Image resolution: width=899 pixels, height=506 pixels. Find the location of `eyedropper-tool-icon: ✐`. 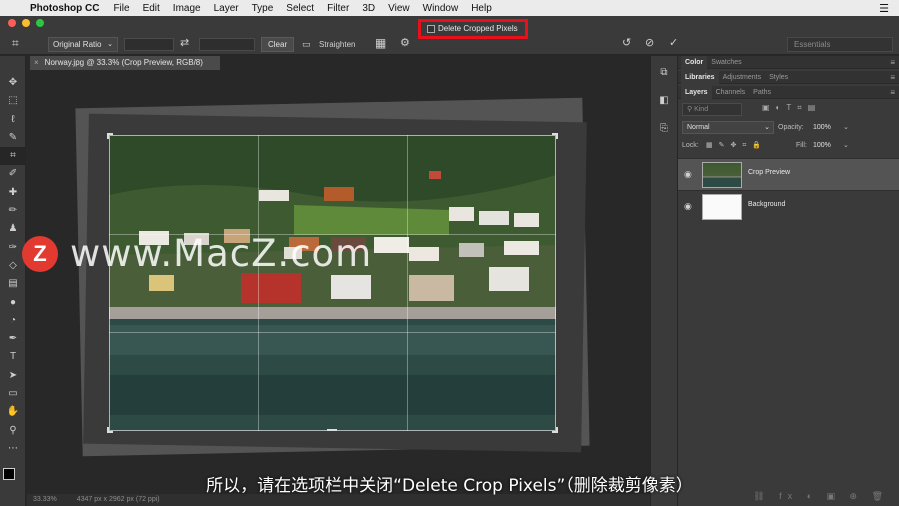

eyedropper-tool-icon: ✐ is located at coordinates (13, 174).